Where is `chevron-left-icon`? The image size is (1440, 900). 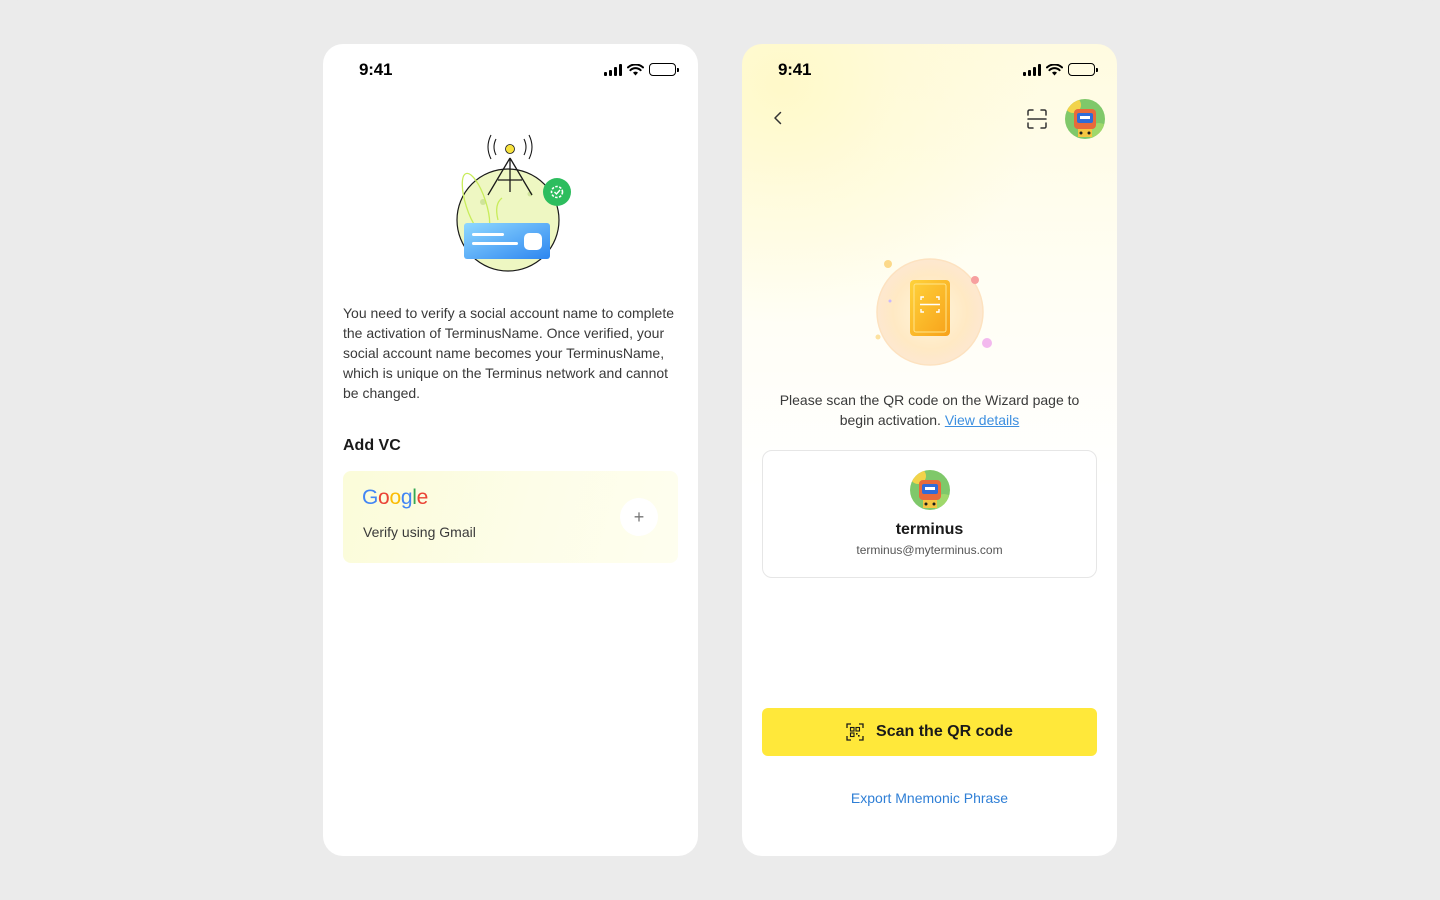 chevron-left-icon is located at coordinates (778, 118).